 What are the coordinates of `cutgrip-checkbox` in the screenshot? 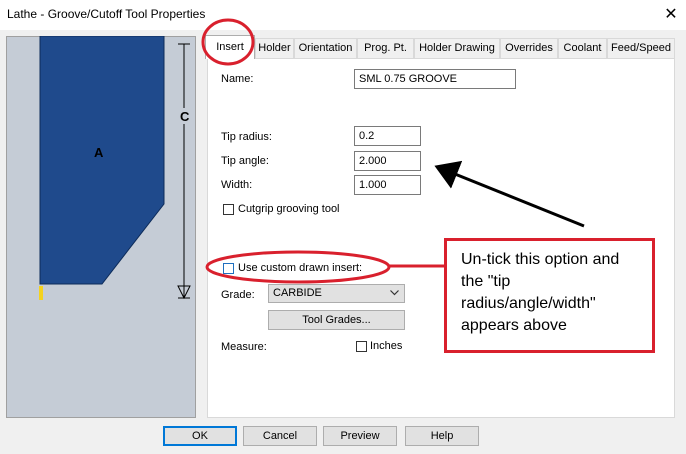 It's located at (228, 209).